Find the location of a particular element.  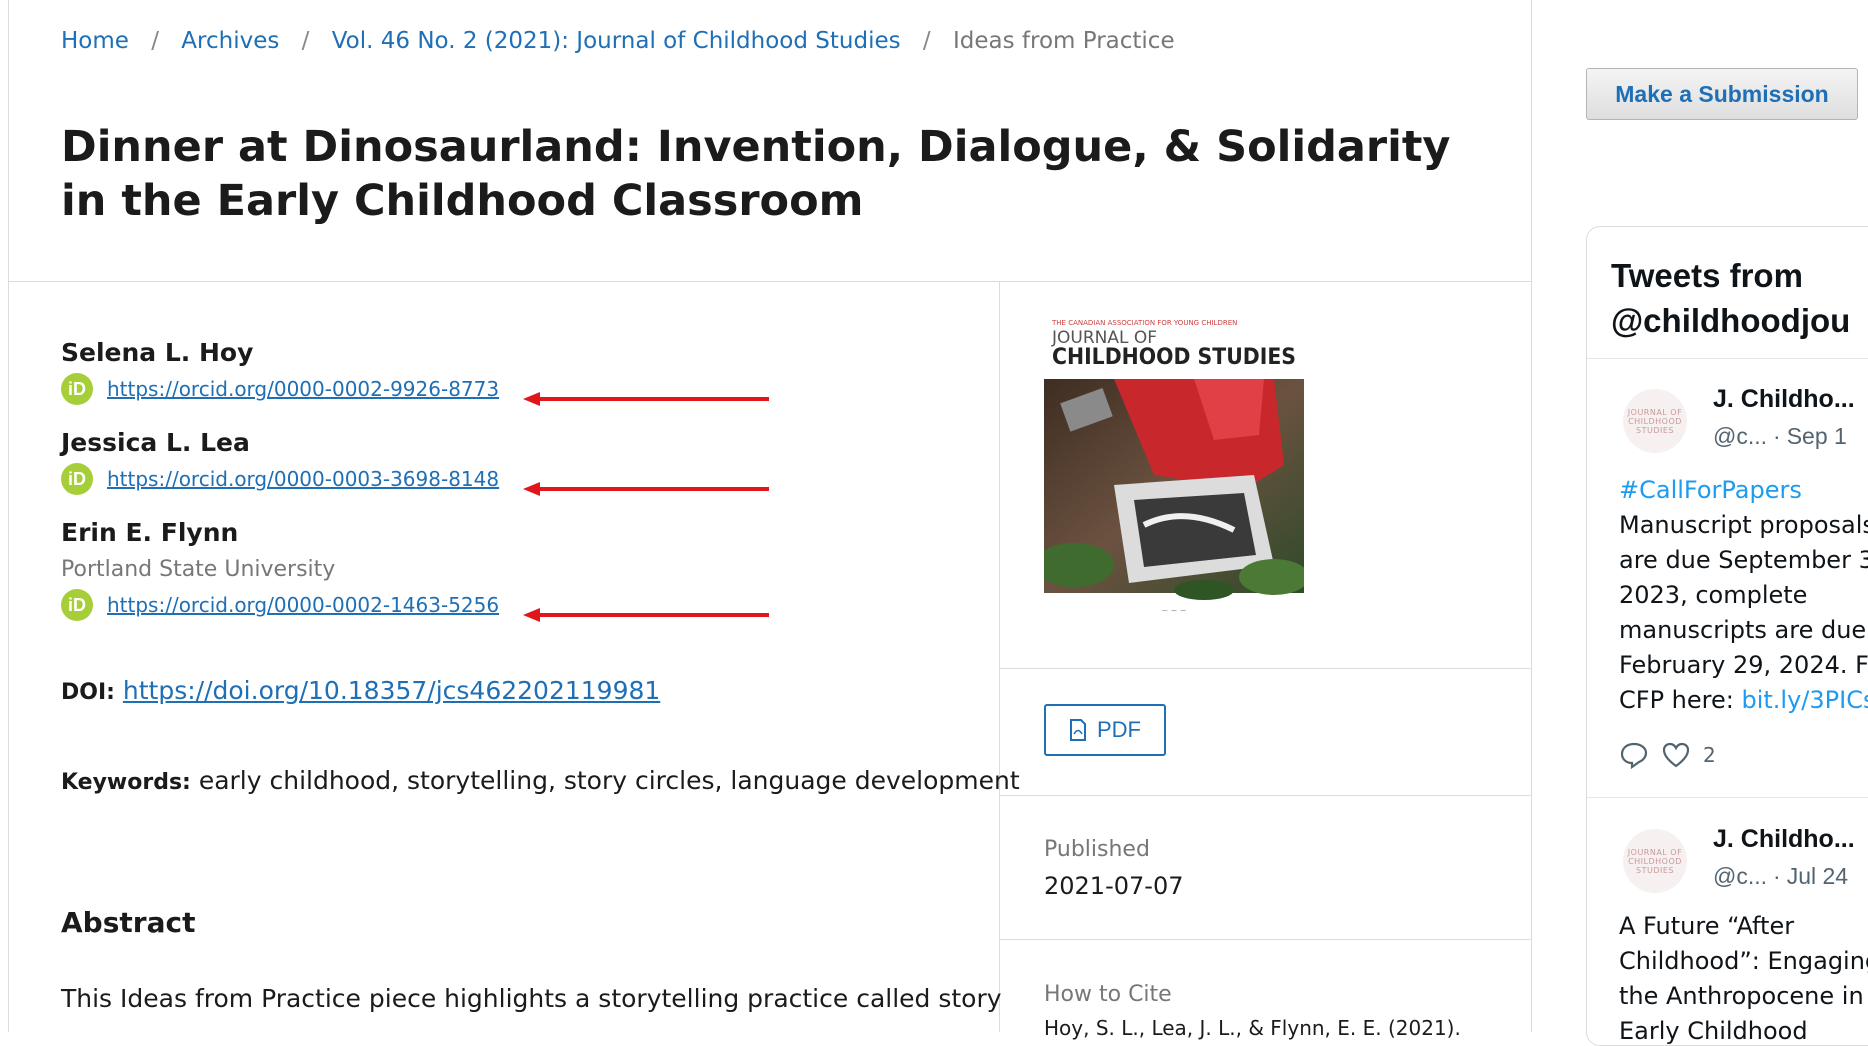

tweet-actions: 2 is located at coordinates (1667, 755).